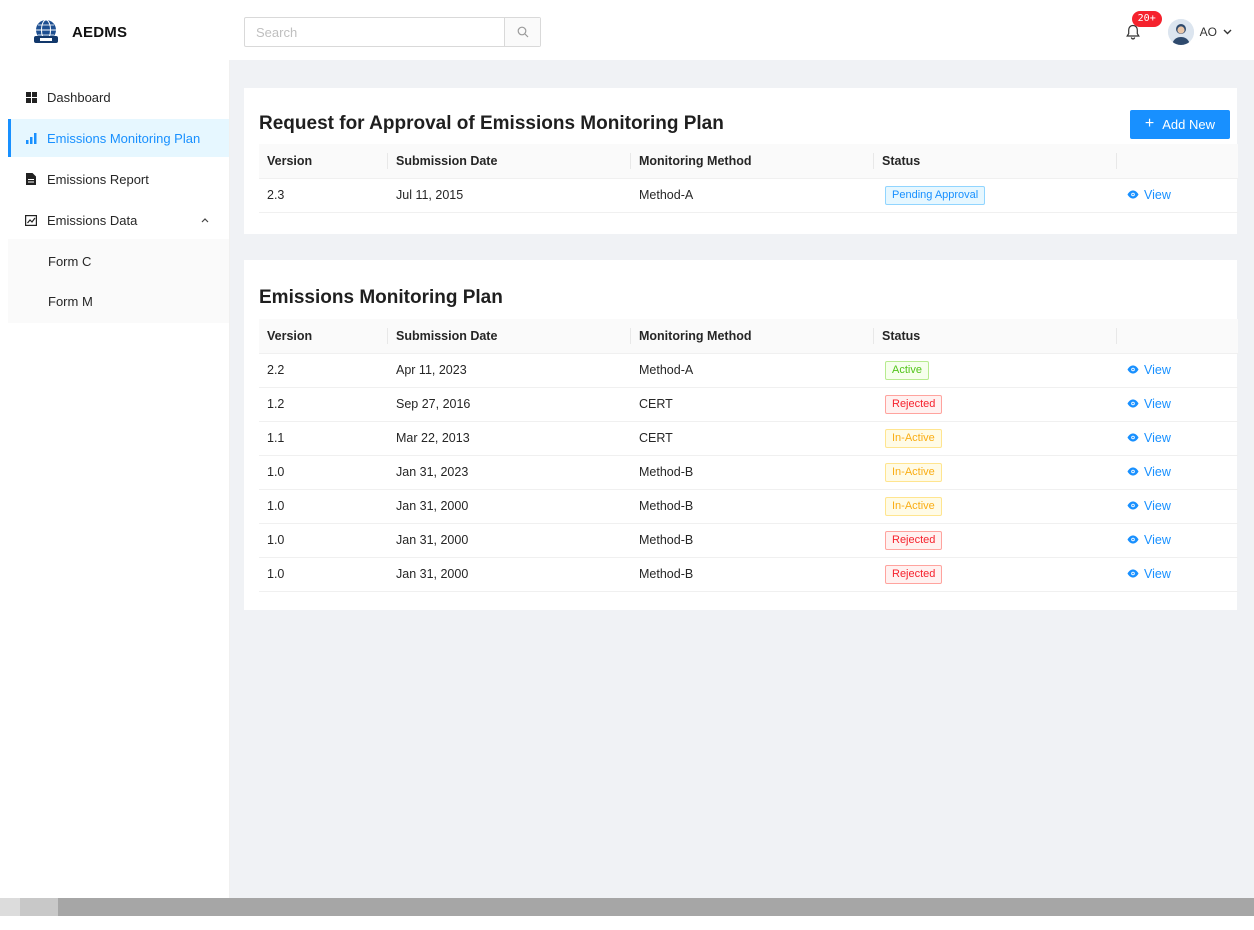 This screenshot has width=1254, height=930. I want to click on sidebar-item-dashboard: Dashboard, so click(118, 97).